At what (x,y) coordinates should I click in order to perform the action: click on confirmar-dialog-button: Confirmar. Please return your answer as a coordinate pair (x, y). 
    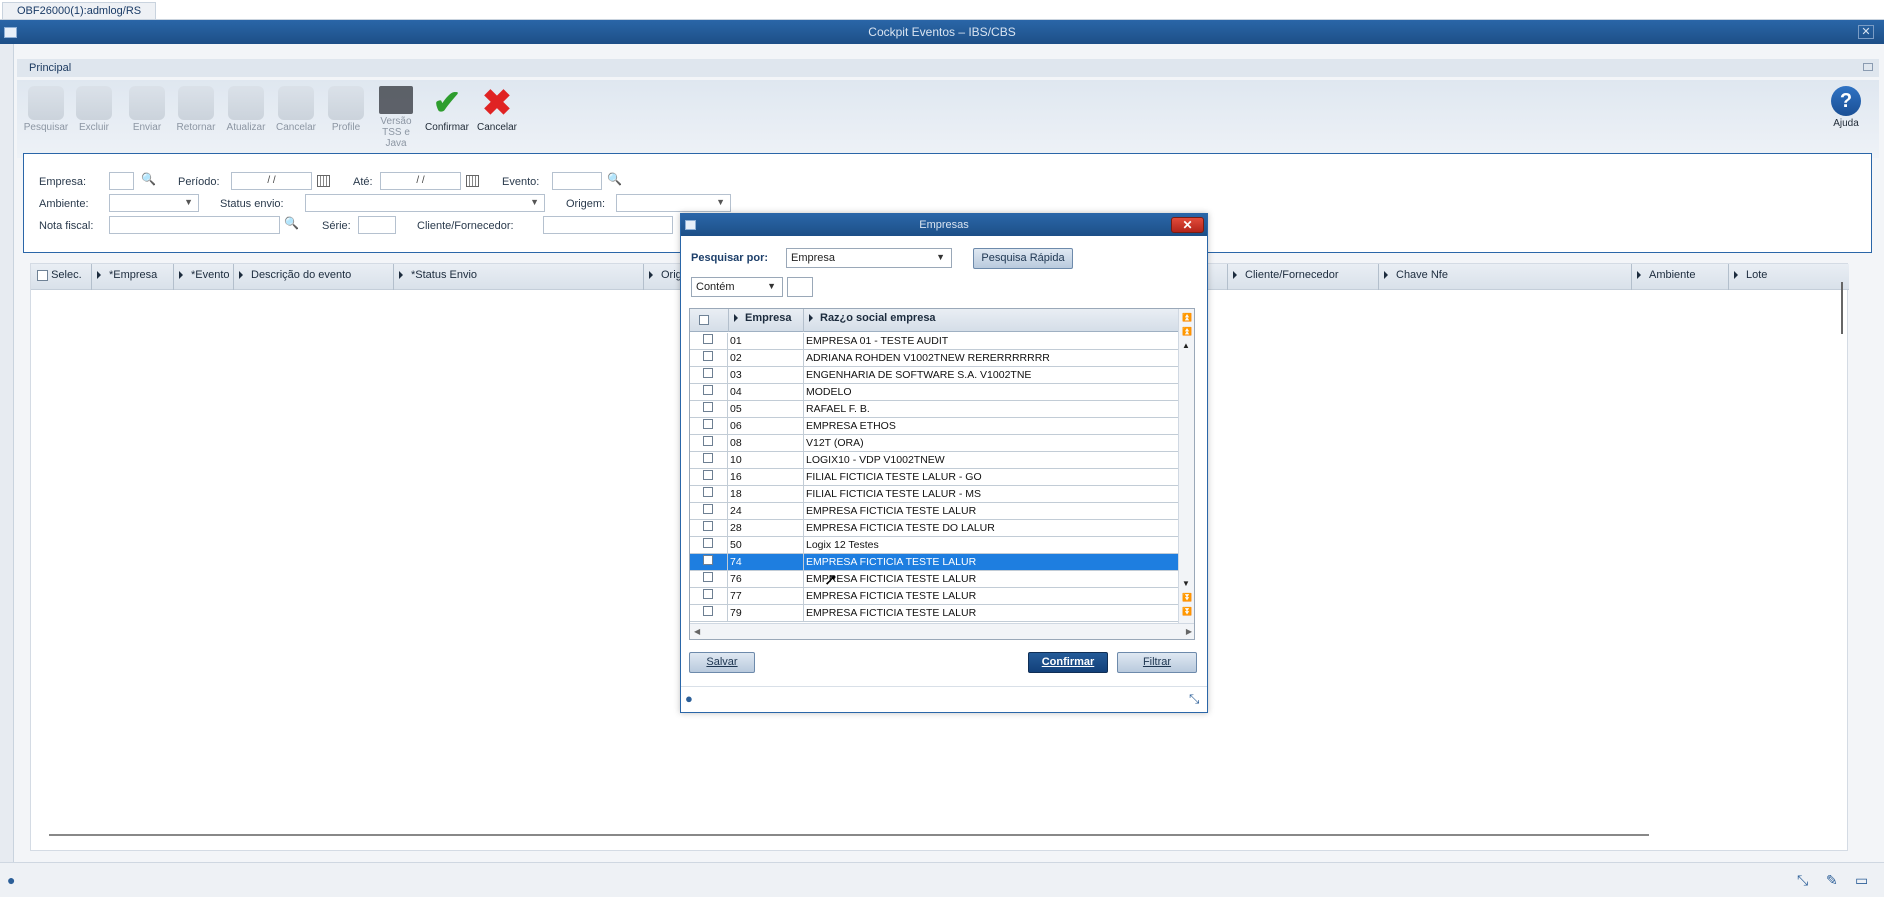
    Looking at the image, I should click on (1068, 662).